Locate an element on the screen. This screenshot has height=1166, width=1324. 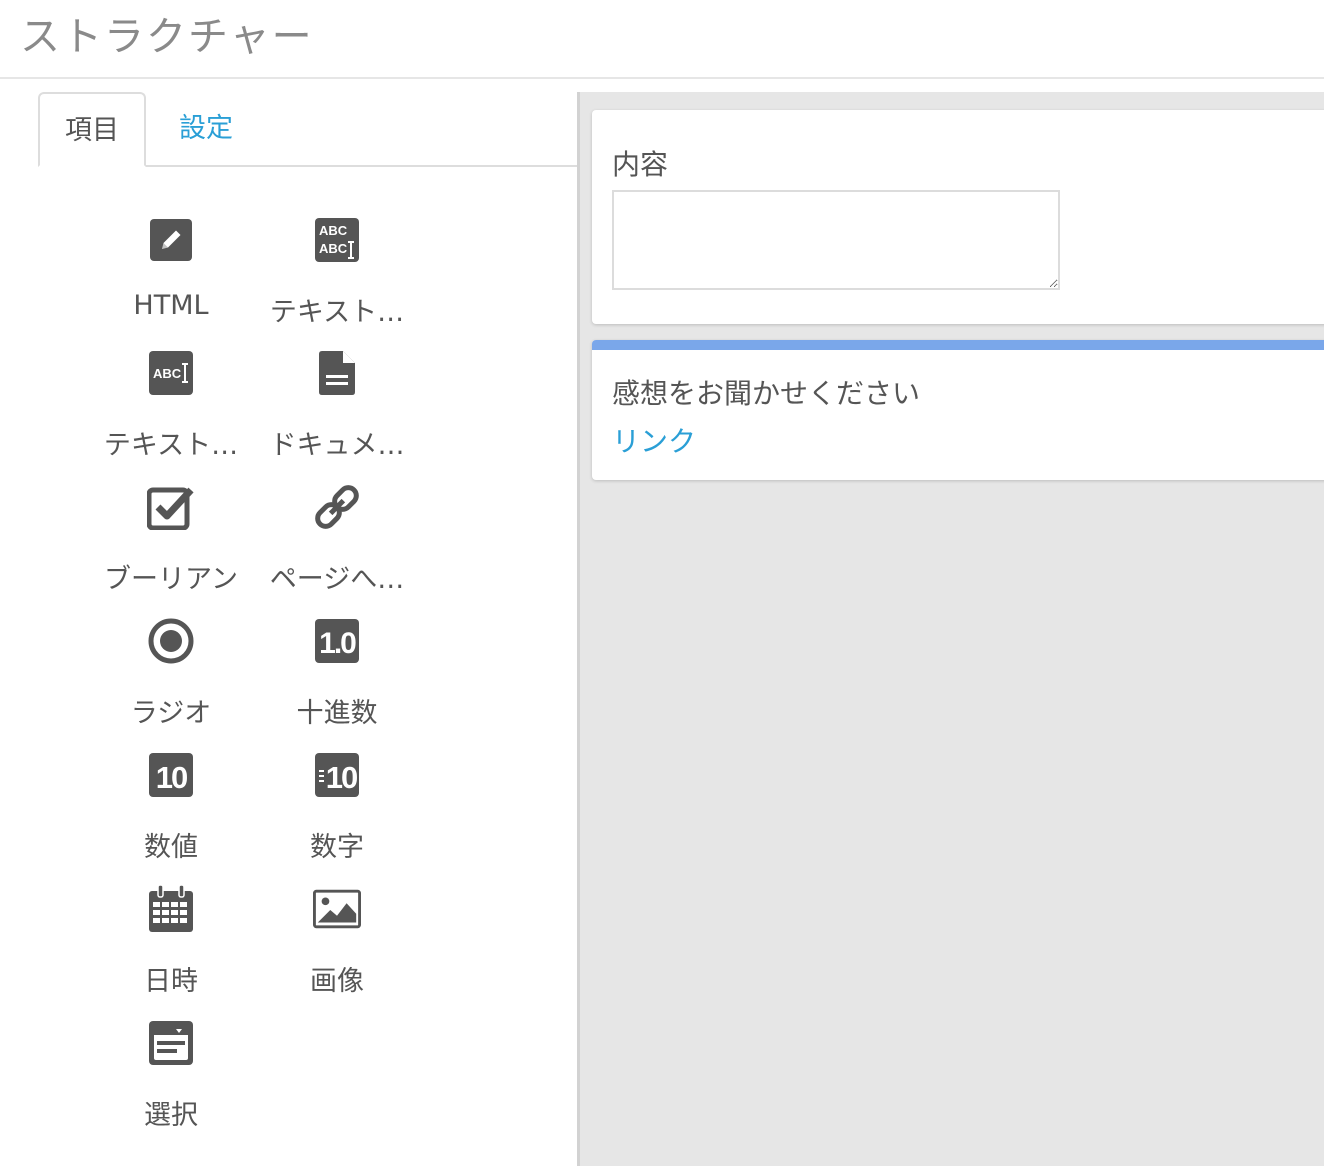
palette-item-label: 数字 is located at coordinates (337, 847).